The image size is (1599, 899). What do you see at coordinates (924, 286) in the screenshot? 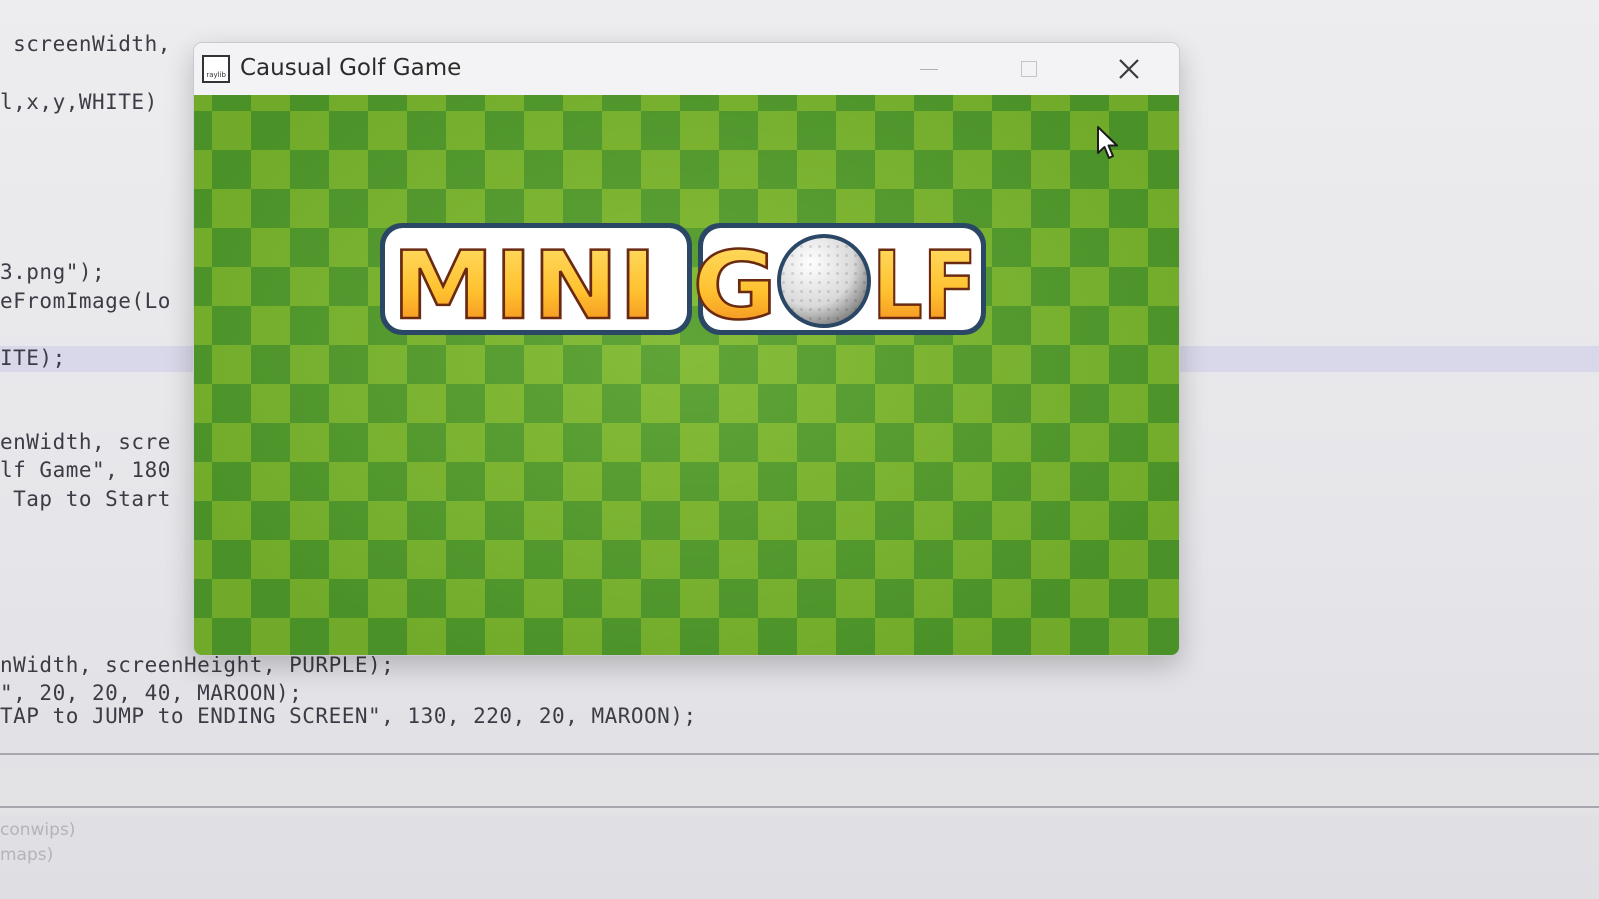
I see `logo-text-right: LF` at bounding box center [924, 286].